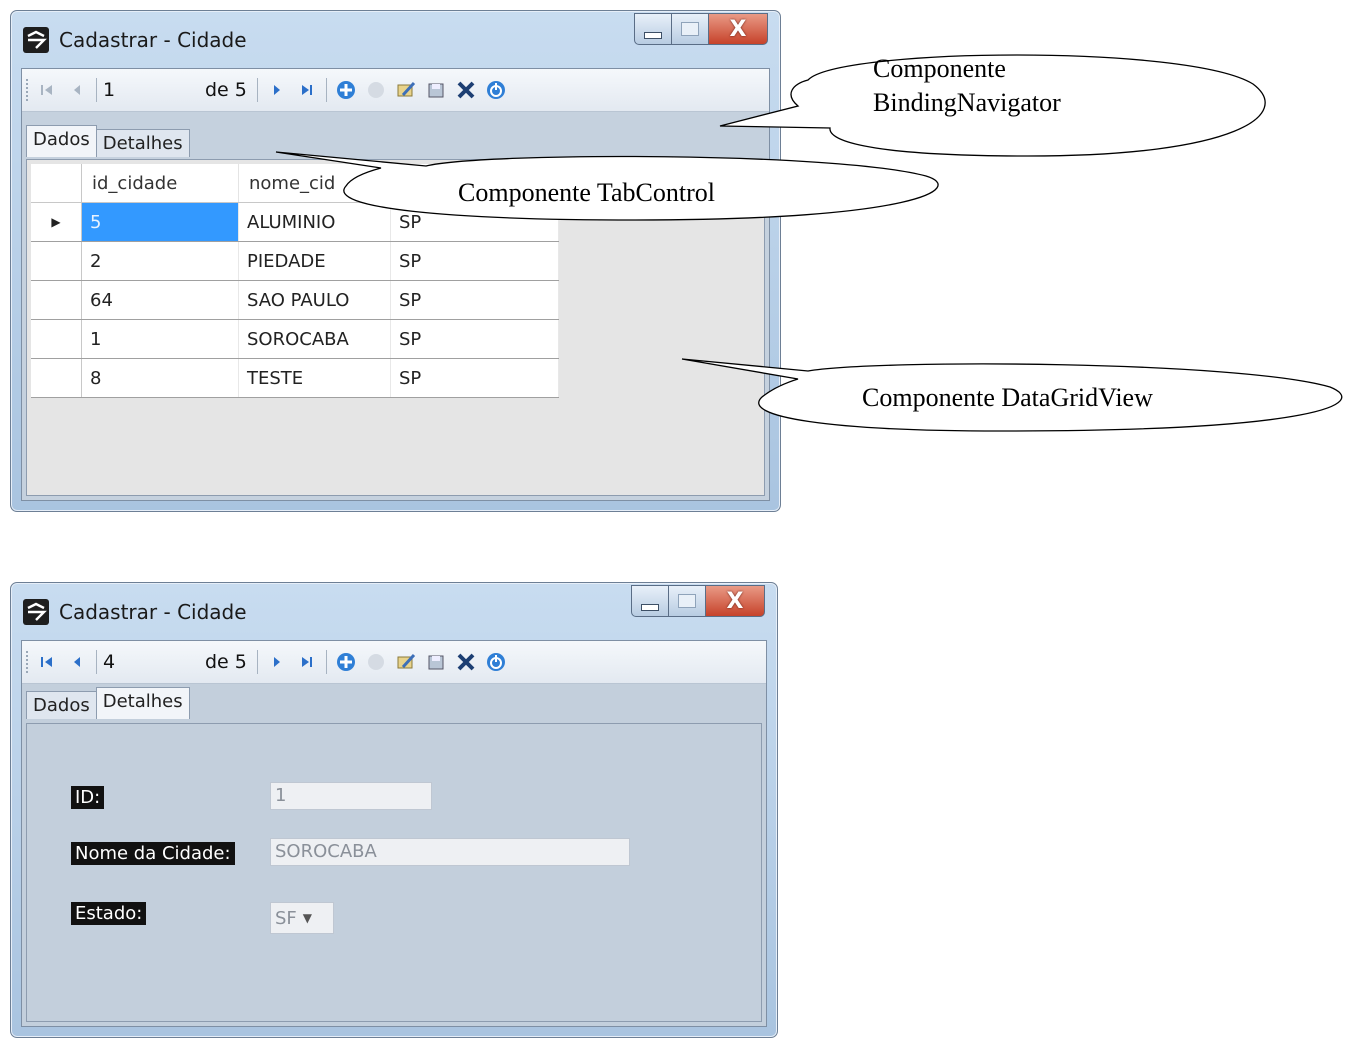  I want to click on current-row-indicator-icon: ▶, so click(56, 222).